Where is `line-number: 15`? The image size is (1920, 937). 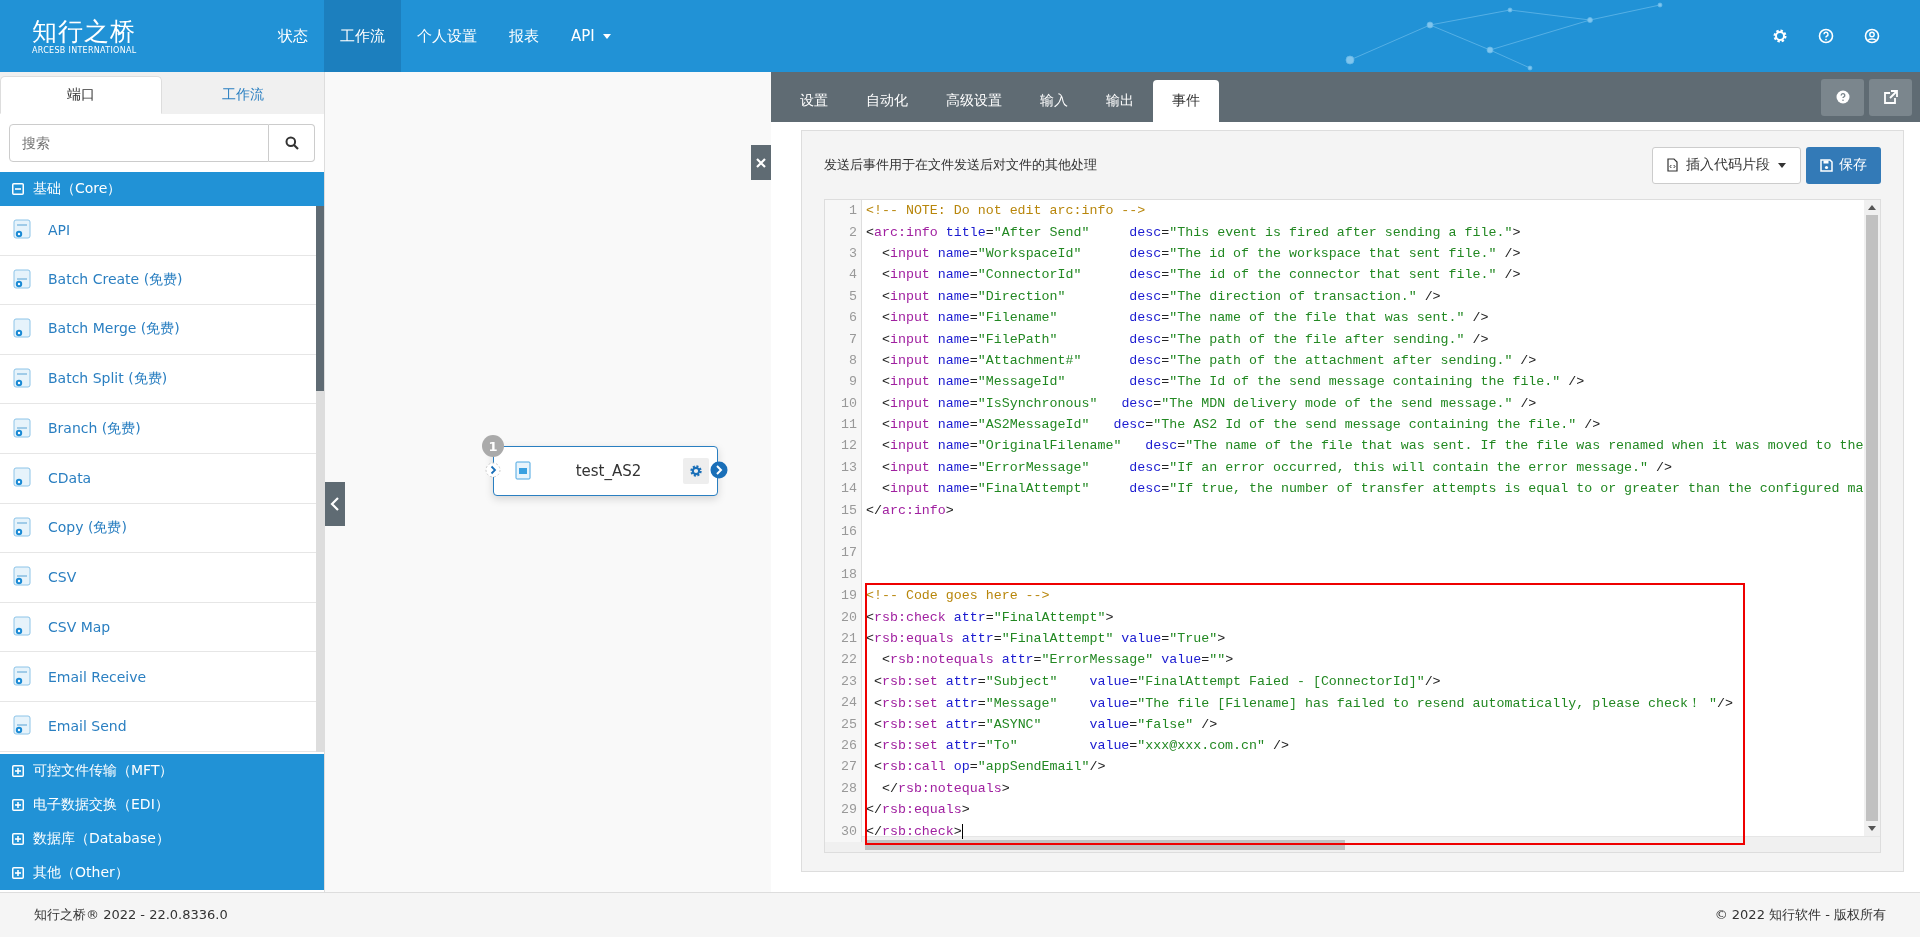
line-number: 15 is located at coordinates (843, 510).